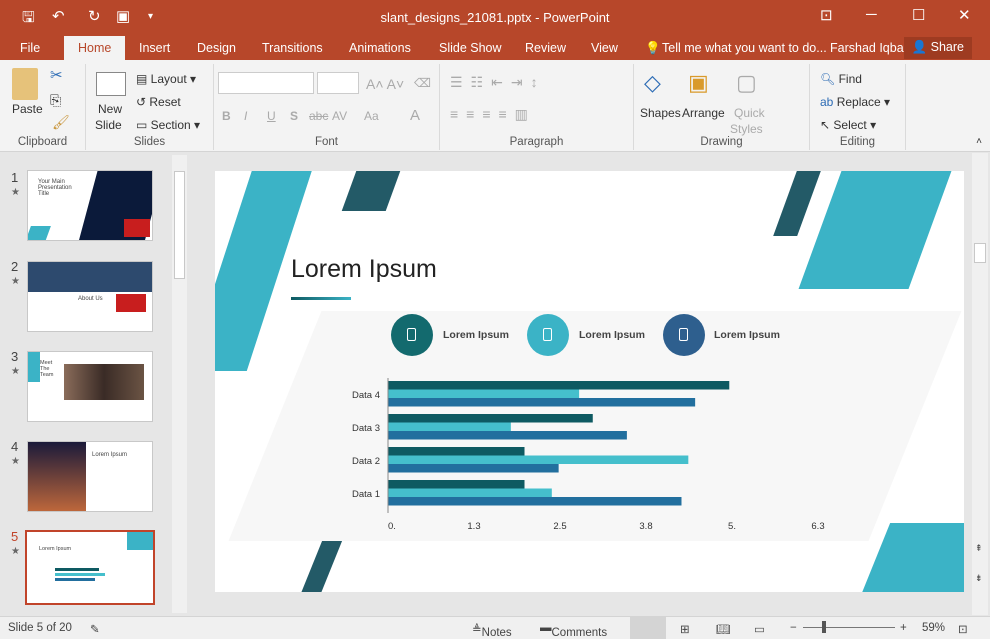  What do you see at coordinates (698, 83) in the screenshot?
I see `arrange-icon: ▣` at bounding box center [698, 83].